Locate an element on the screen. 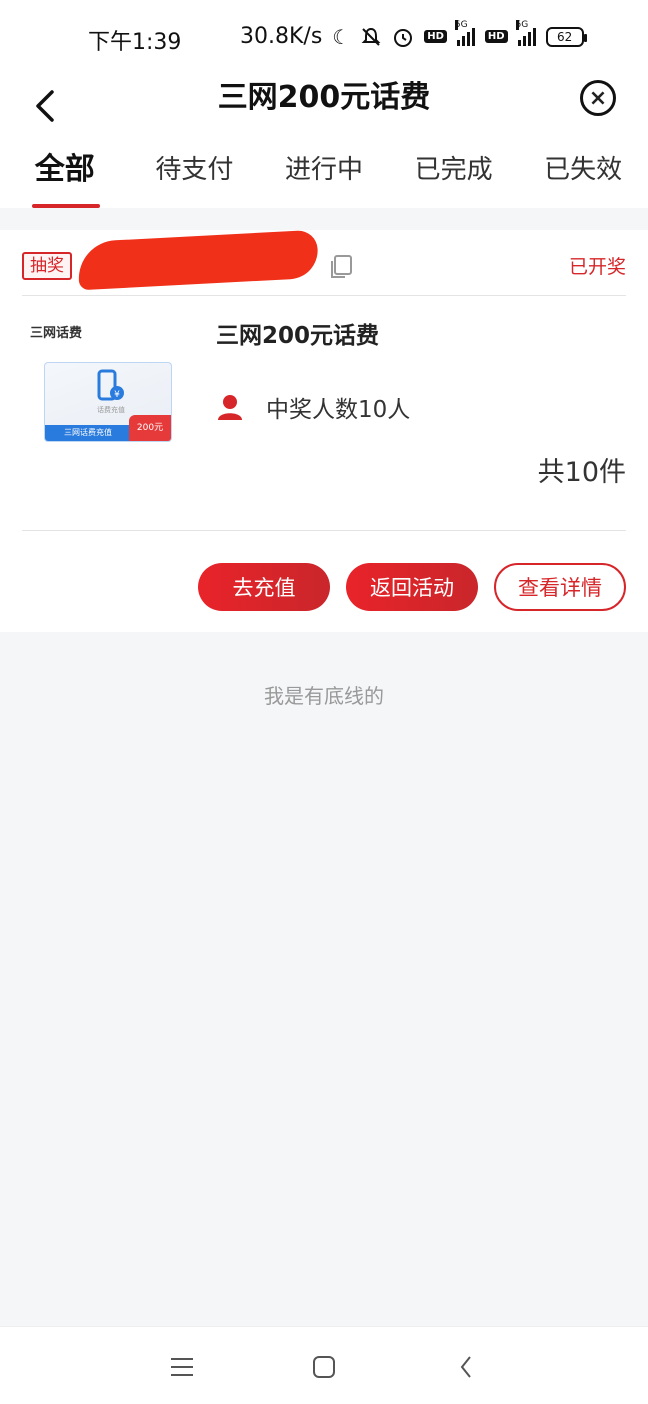 This screenshot has width=648, height=1404. net-speed: 30.8K/s is located at coordinates (281, 36).